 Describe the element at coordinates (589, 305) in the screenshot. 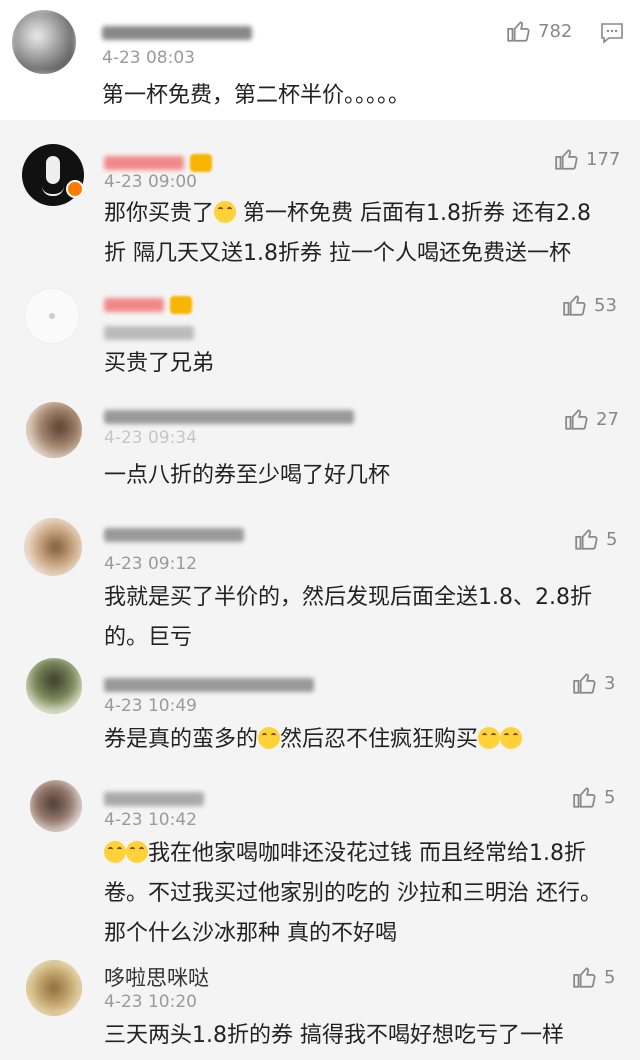

I see `like-button: 53` at that location.